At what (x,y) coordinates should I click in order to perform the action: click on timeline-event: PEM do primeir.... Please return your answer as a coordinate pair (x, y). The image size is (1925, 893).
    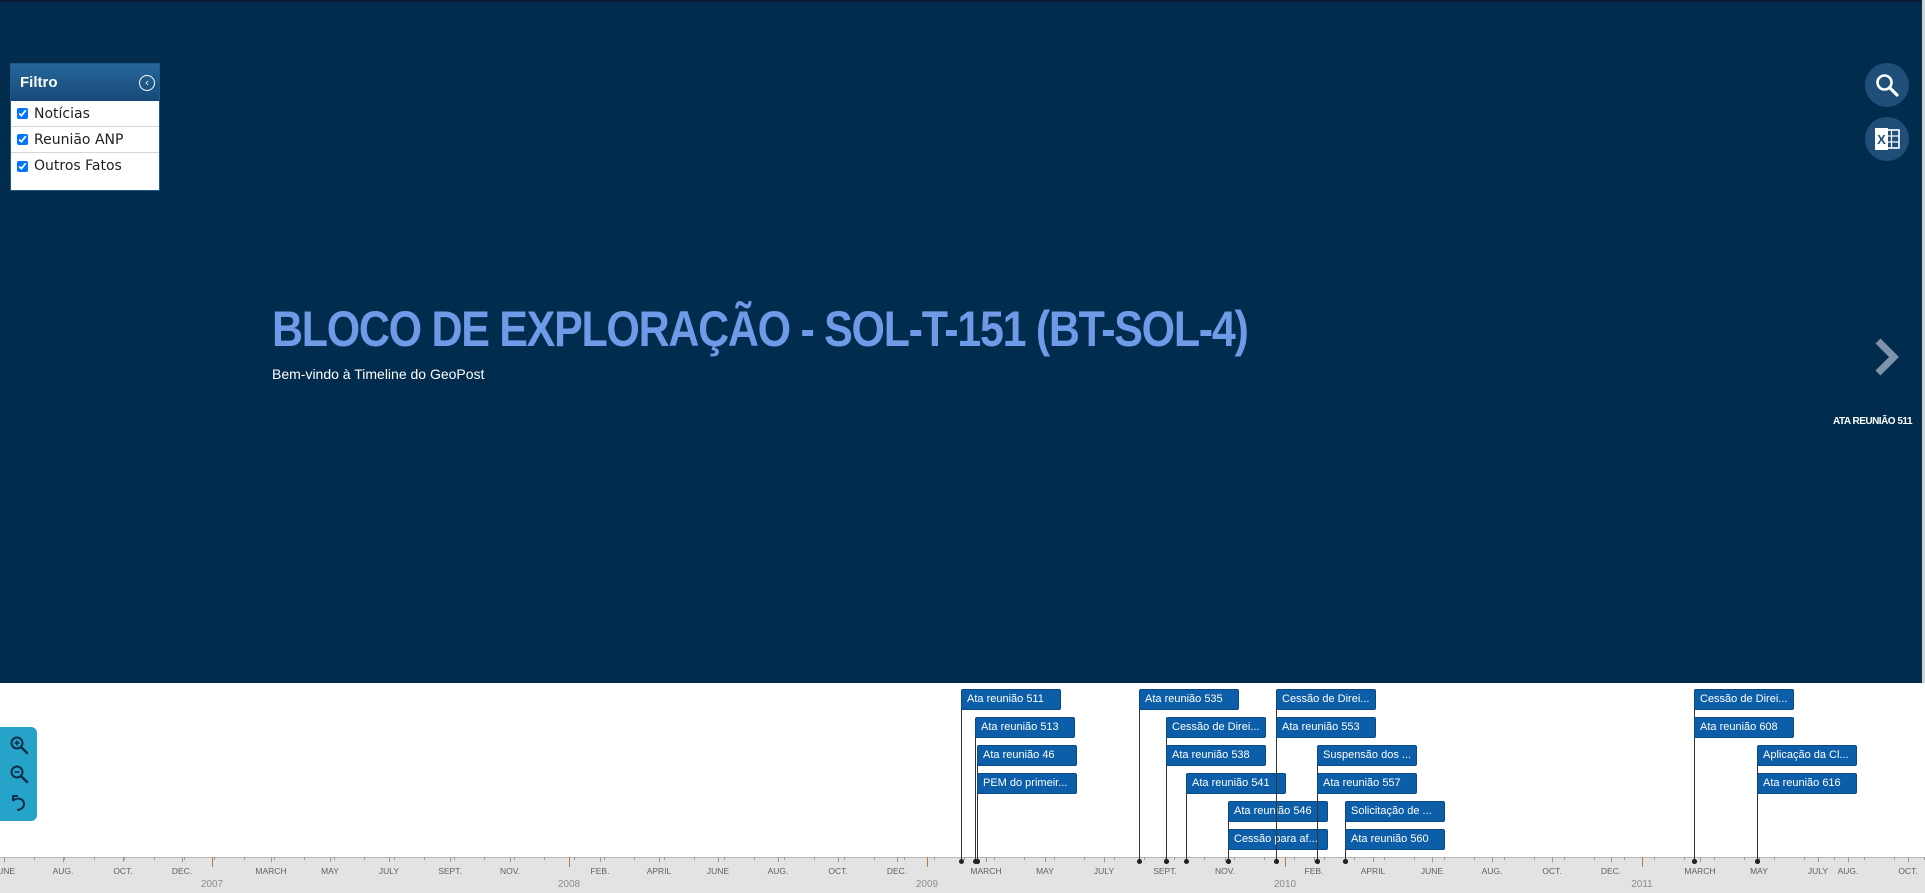
    Looking at the image, I should click on (1027, 783).